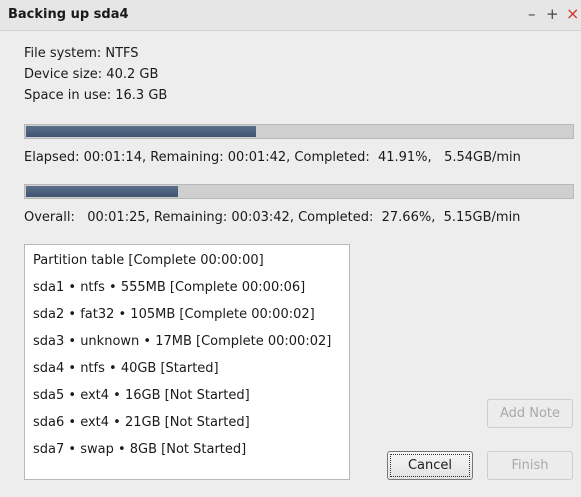 Image resolution: width=581 pixels, height=497 pixels. What do you see at coordinates (126, 368) in the screenshot?
I see `list-item: sda4 • ntfs • 40GB [Started]` at bounding box center [126, 368].